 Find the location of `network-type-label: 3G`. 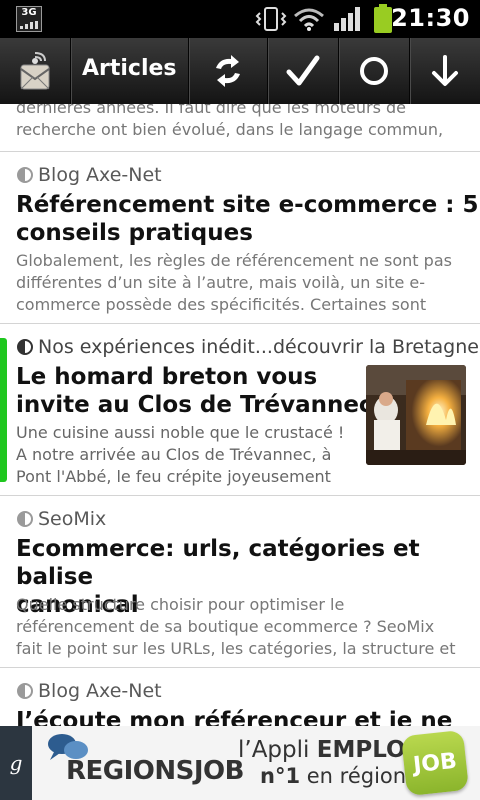

network-type-label: 3G is located at coordinates (29, 12).